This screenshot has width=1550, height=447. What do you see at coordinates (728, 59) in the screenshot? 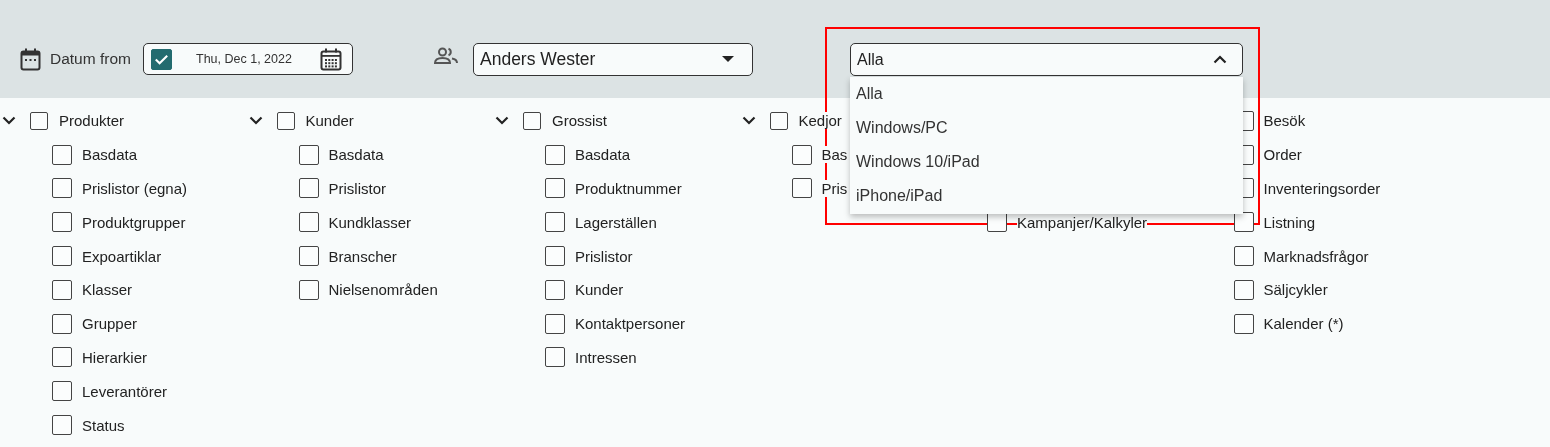
I see `caret-icon` at bounding box center [728, 59].